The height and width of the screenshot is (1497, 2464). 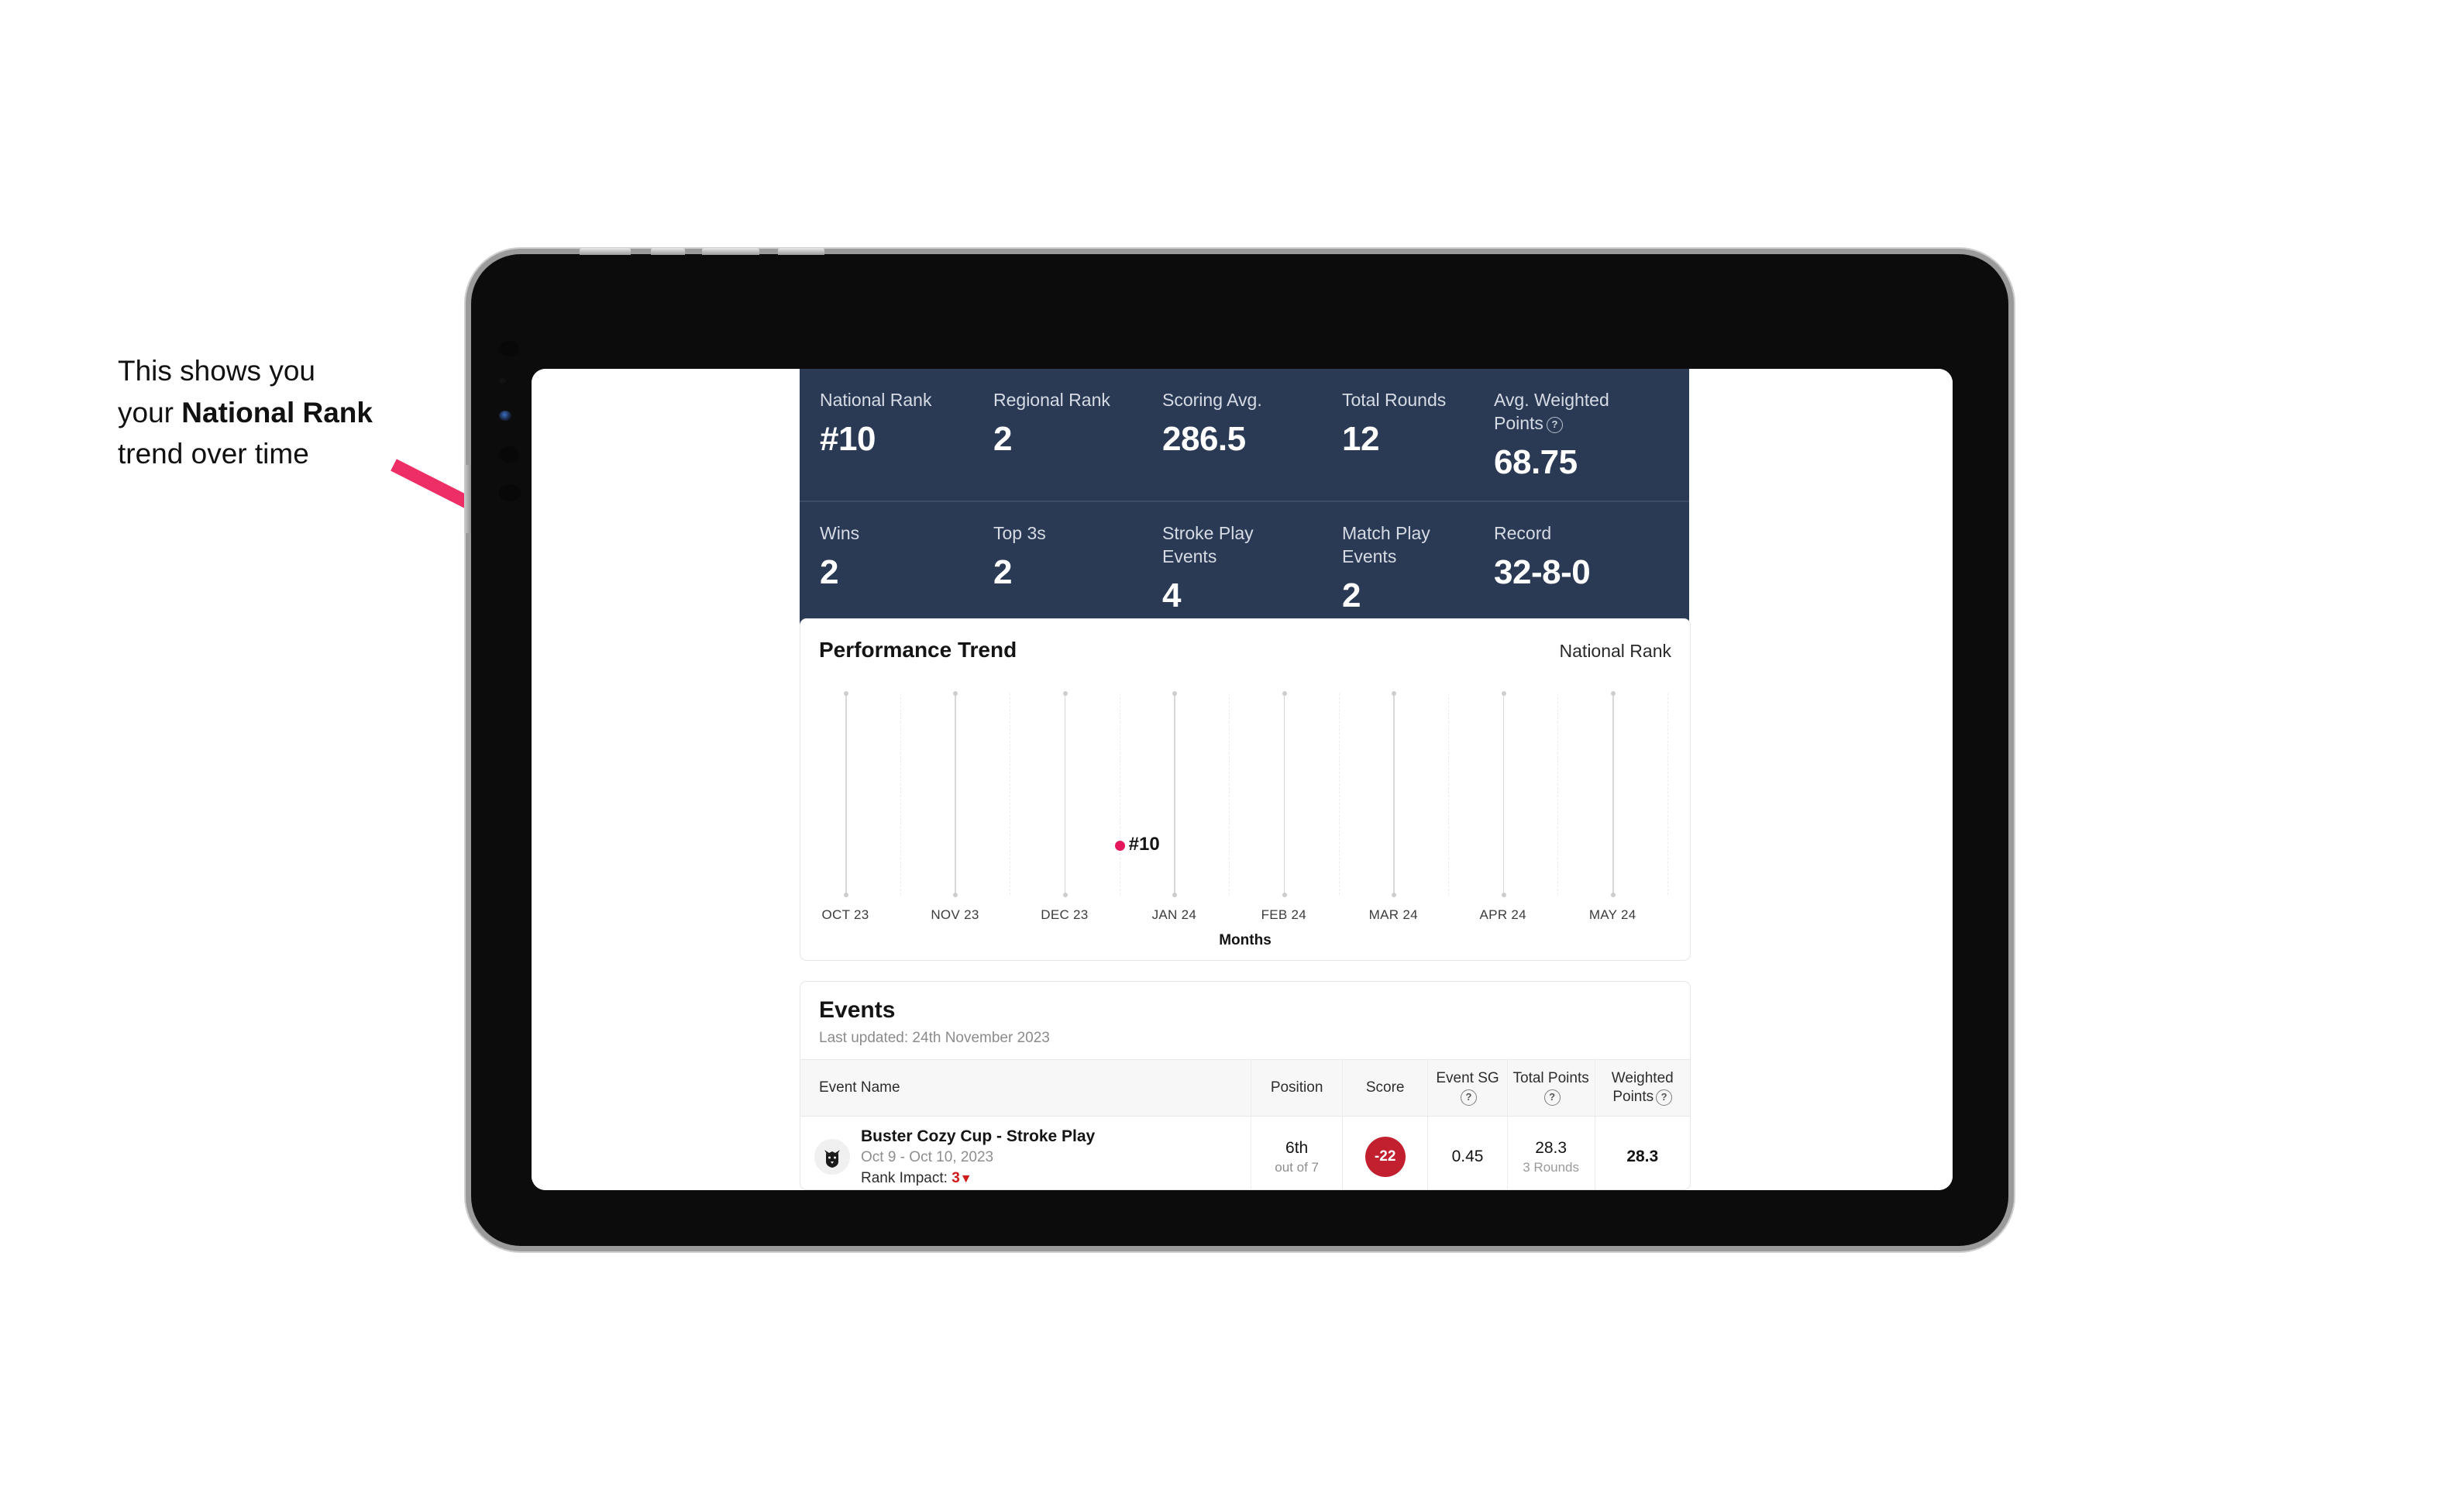 I want to click on stat-national-rank-label: National Rank, so click(x=876, y=400).